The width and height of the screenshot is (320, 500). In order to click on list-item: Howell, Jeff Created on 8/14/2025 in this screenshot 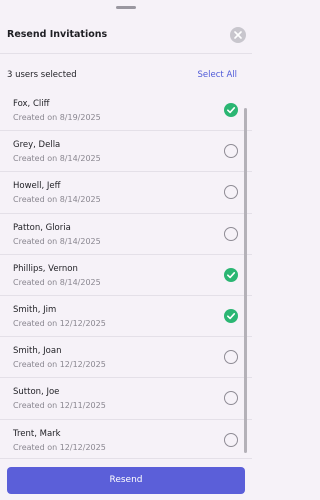, I will do `click(126, 193)`.